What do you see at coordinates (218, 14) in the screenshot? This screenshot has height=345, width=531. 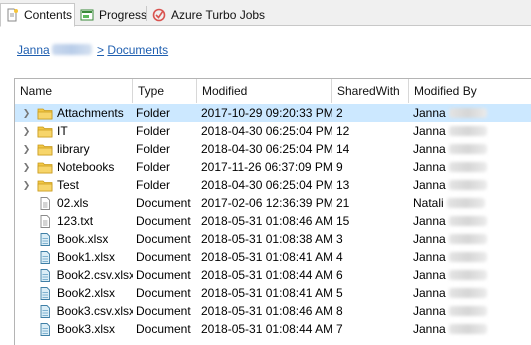 I see `tab-label: Azure Turbo Jobs` at bounding box center [218, 14].